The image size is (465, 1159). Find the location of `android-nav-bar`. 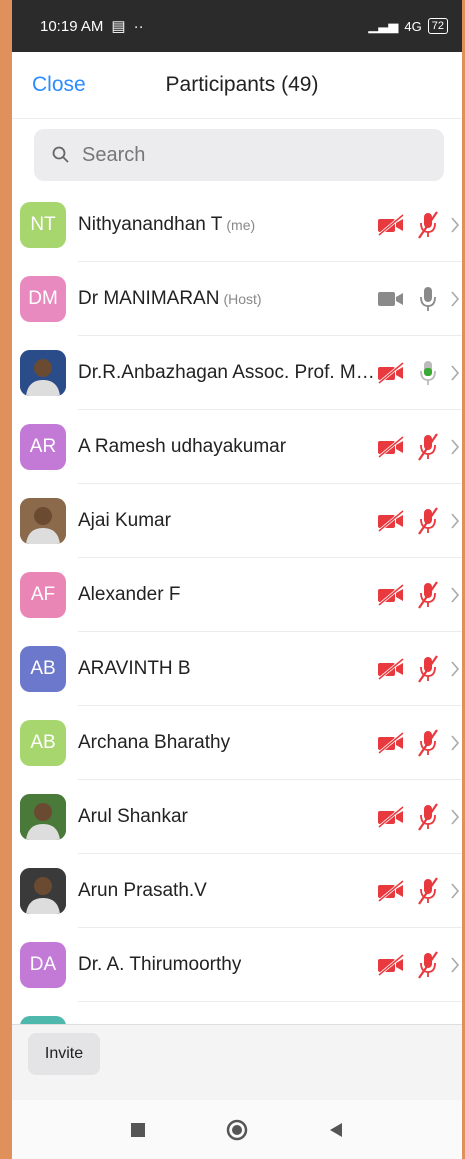

android-nav-bar is located at coordinates (237, 1129).